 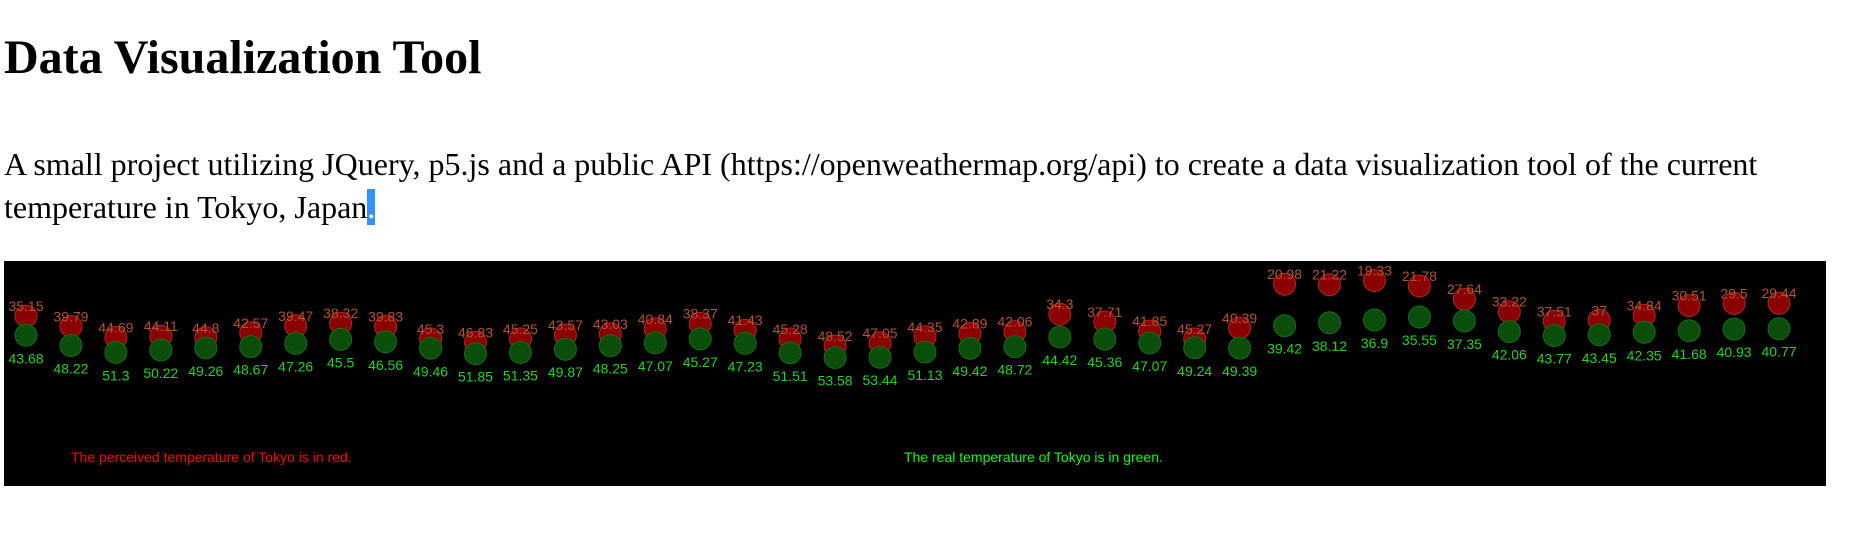 I want to click on perceived-label: 21.22, so click(x=1329, y=275).